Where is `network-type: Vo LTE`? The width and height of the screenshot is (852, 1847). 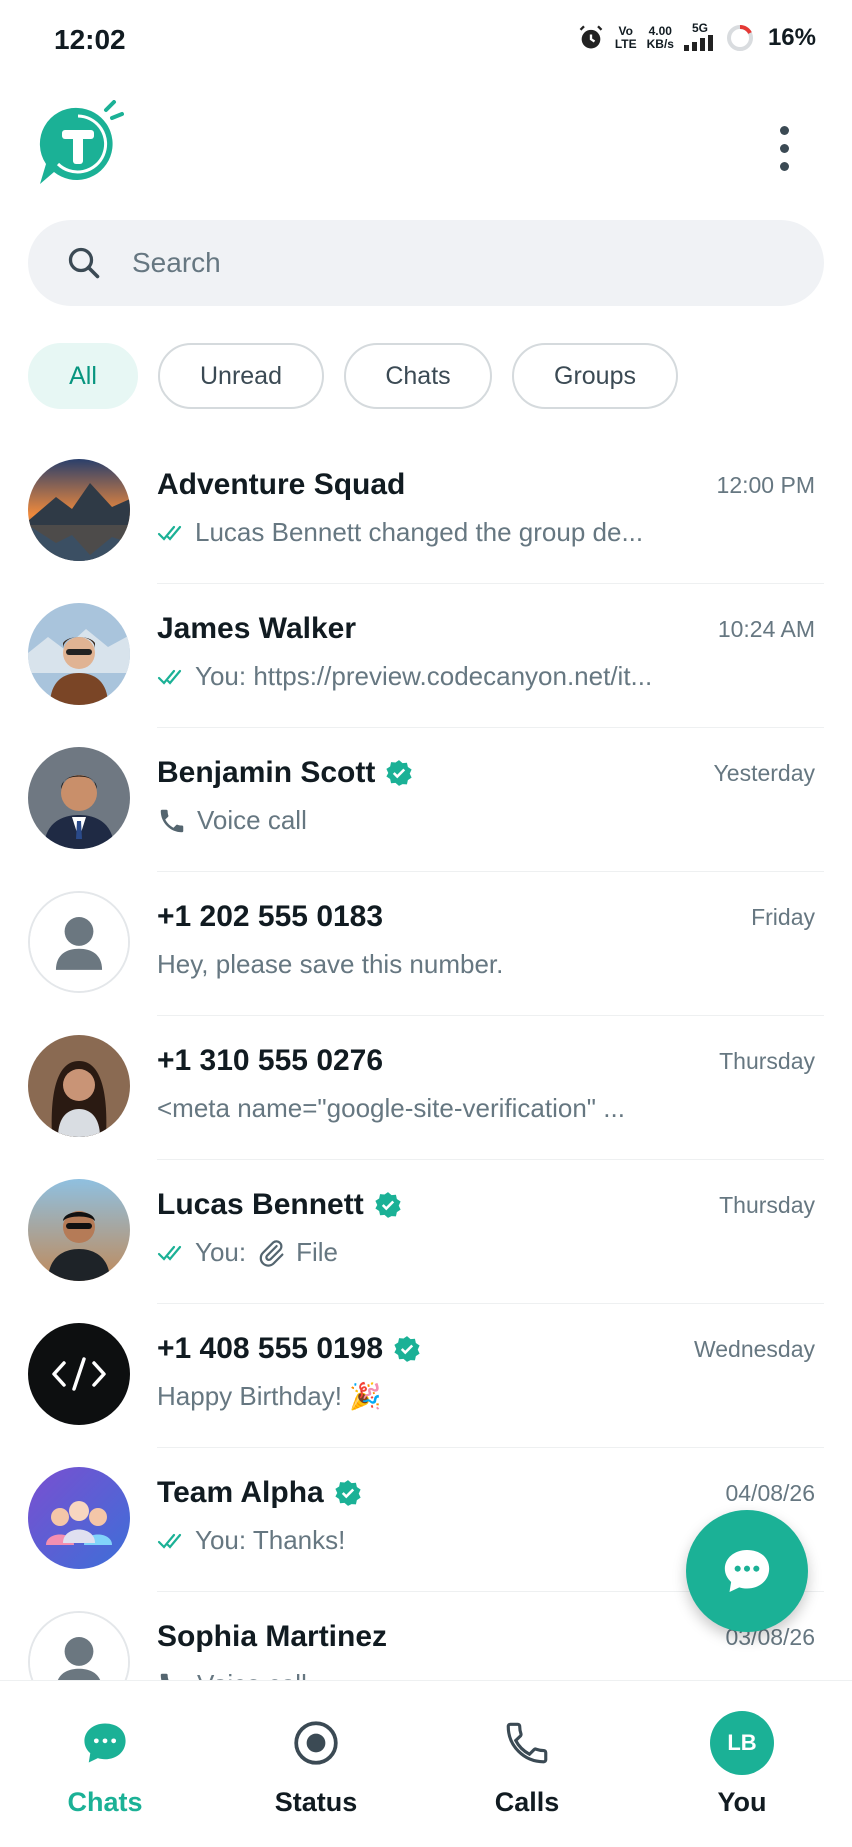 network-type: Vo LTE is located at coordinates (625, 37).